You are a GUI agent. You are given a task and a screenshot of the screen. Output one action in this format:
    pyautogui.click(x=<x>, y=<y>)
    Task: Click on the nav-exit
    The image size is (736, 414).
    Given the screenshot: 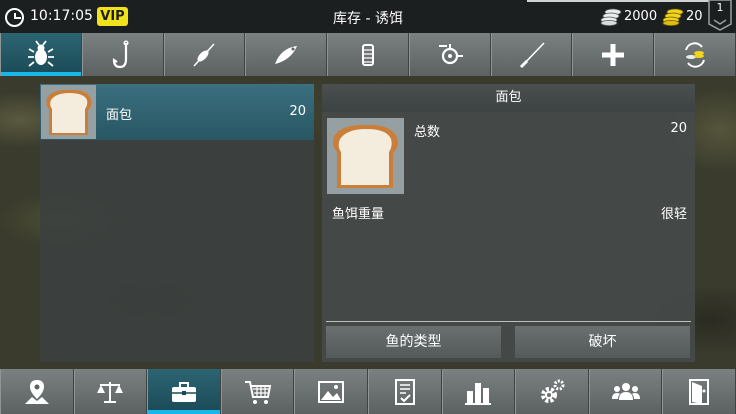 What is the action you would take?
    pyautogui.click(x=699, y=391)
    